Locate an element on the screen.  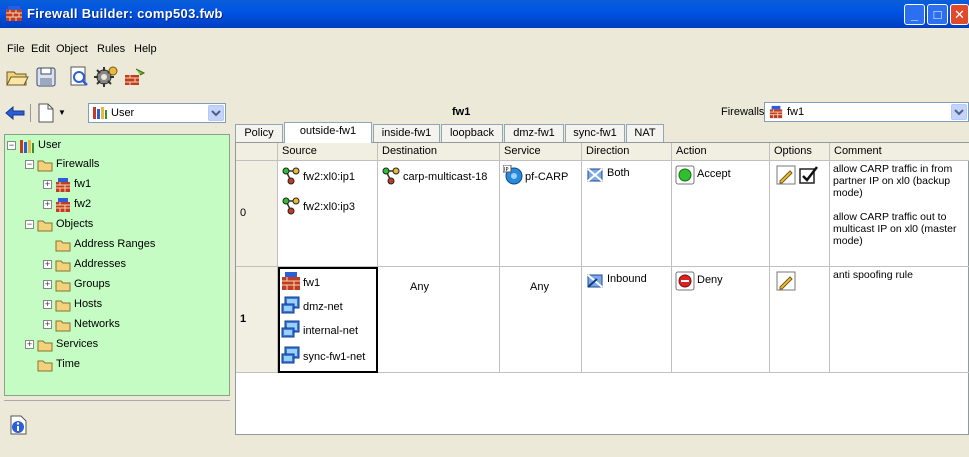
firewall-selector: fw1 is located at coordinates (866, 112).